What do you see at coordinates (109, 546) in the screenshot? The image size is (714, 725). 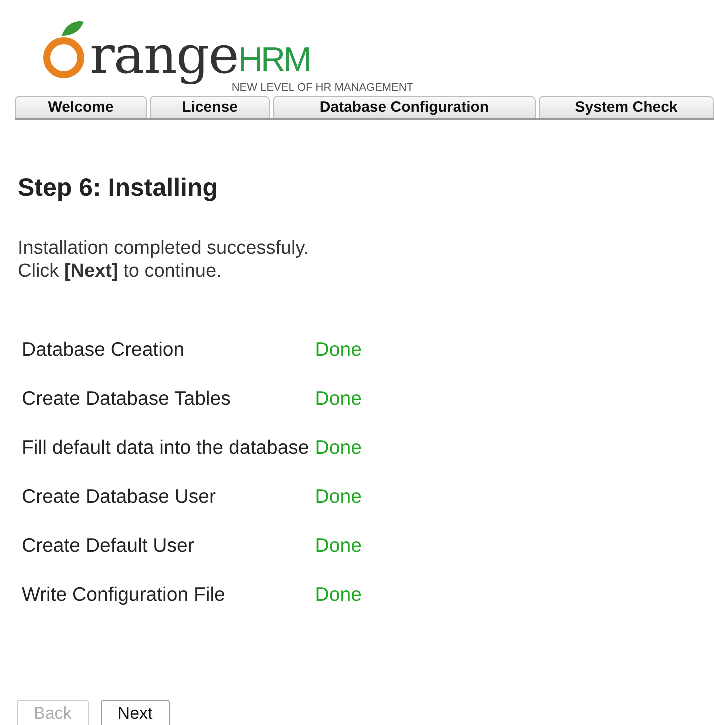 I see `task-label: Create Default User` at bounding box center [109, 546].